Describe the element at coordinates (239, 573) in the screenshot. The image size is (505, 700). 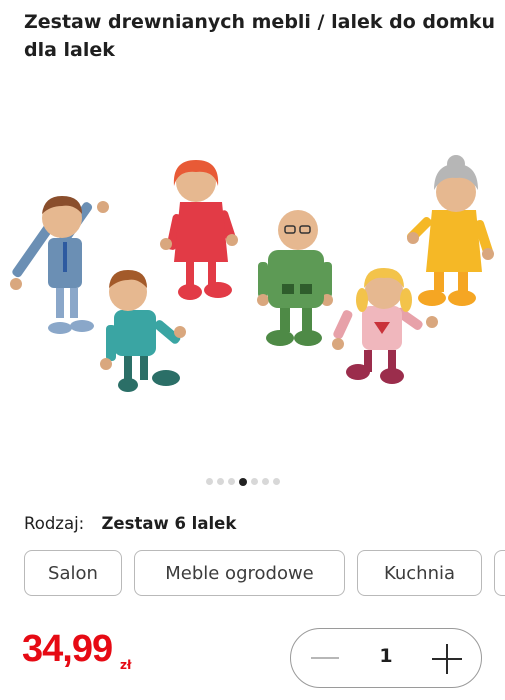
I see `option-meble-ogrodowe: Meble ogrodowe` at that location.